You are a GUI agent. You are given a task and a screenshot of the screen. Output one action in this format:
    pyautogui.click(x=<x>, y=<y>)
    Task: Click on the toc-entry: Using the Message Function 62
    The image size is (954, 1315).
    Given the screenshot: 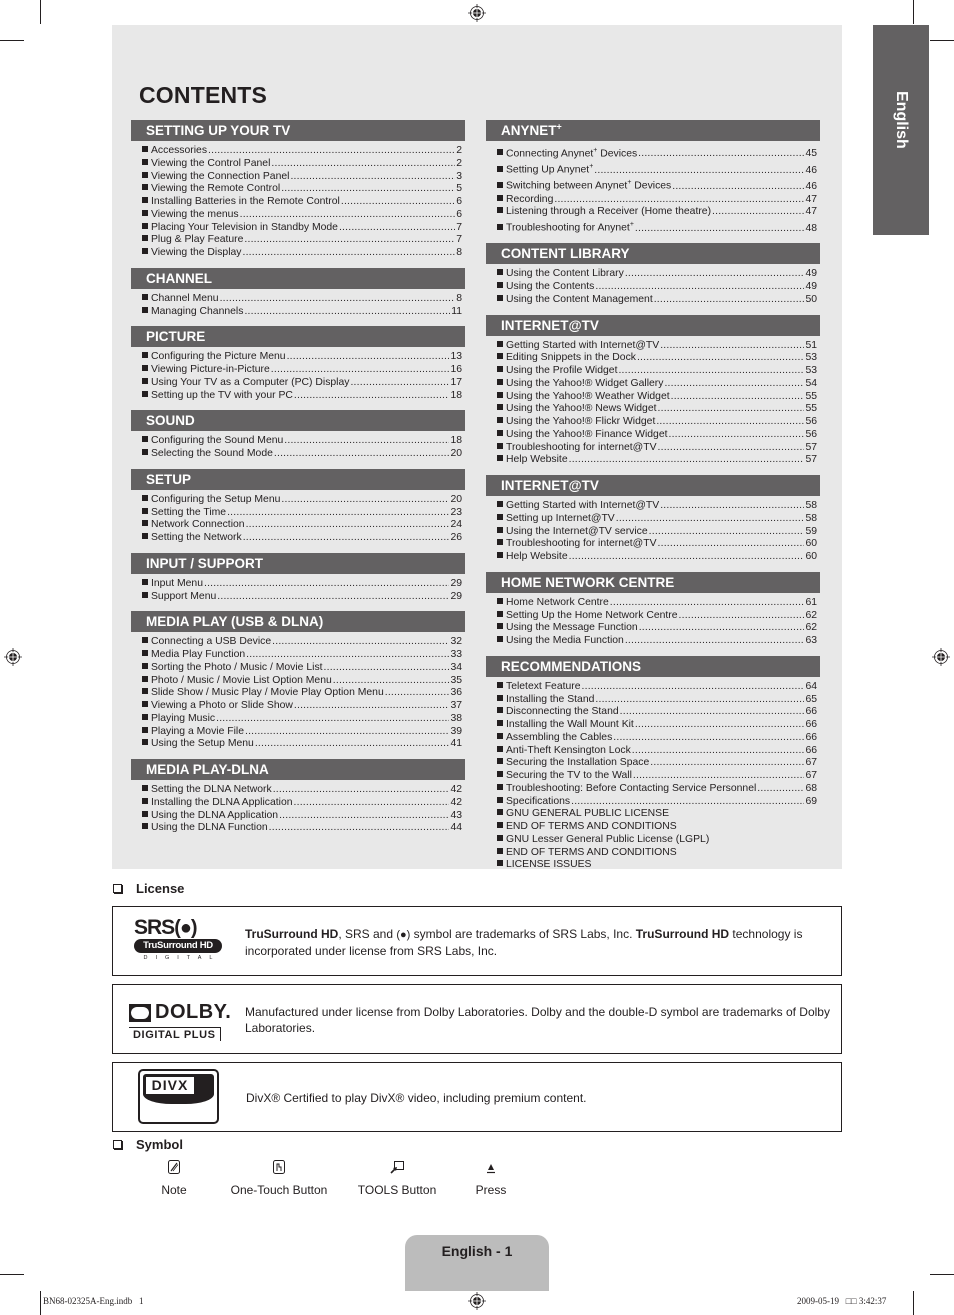 What is the action you would take?
    pyautogui.click(x=653, y=628)
    